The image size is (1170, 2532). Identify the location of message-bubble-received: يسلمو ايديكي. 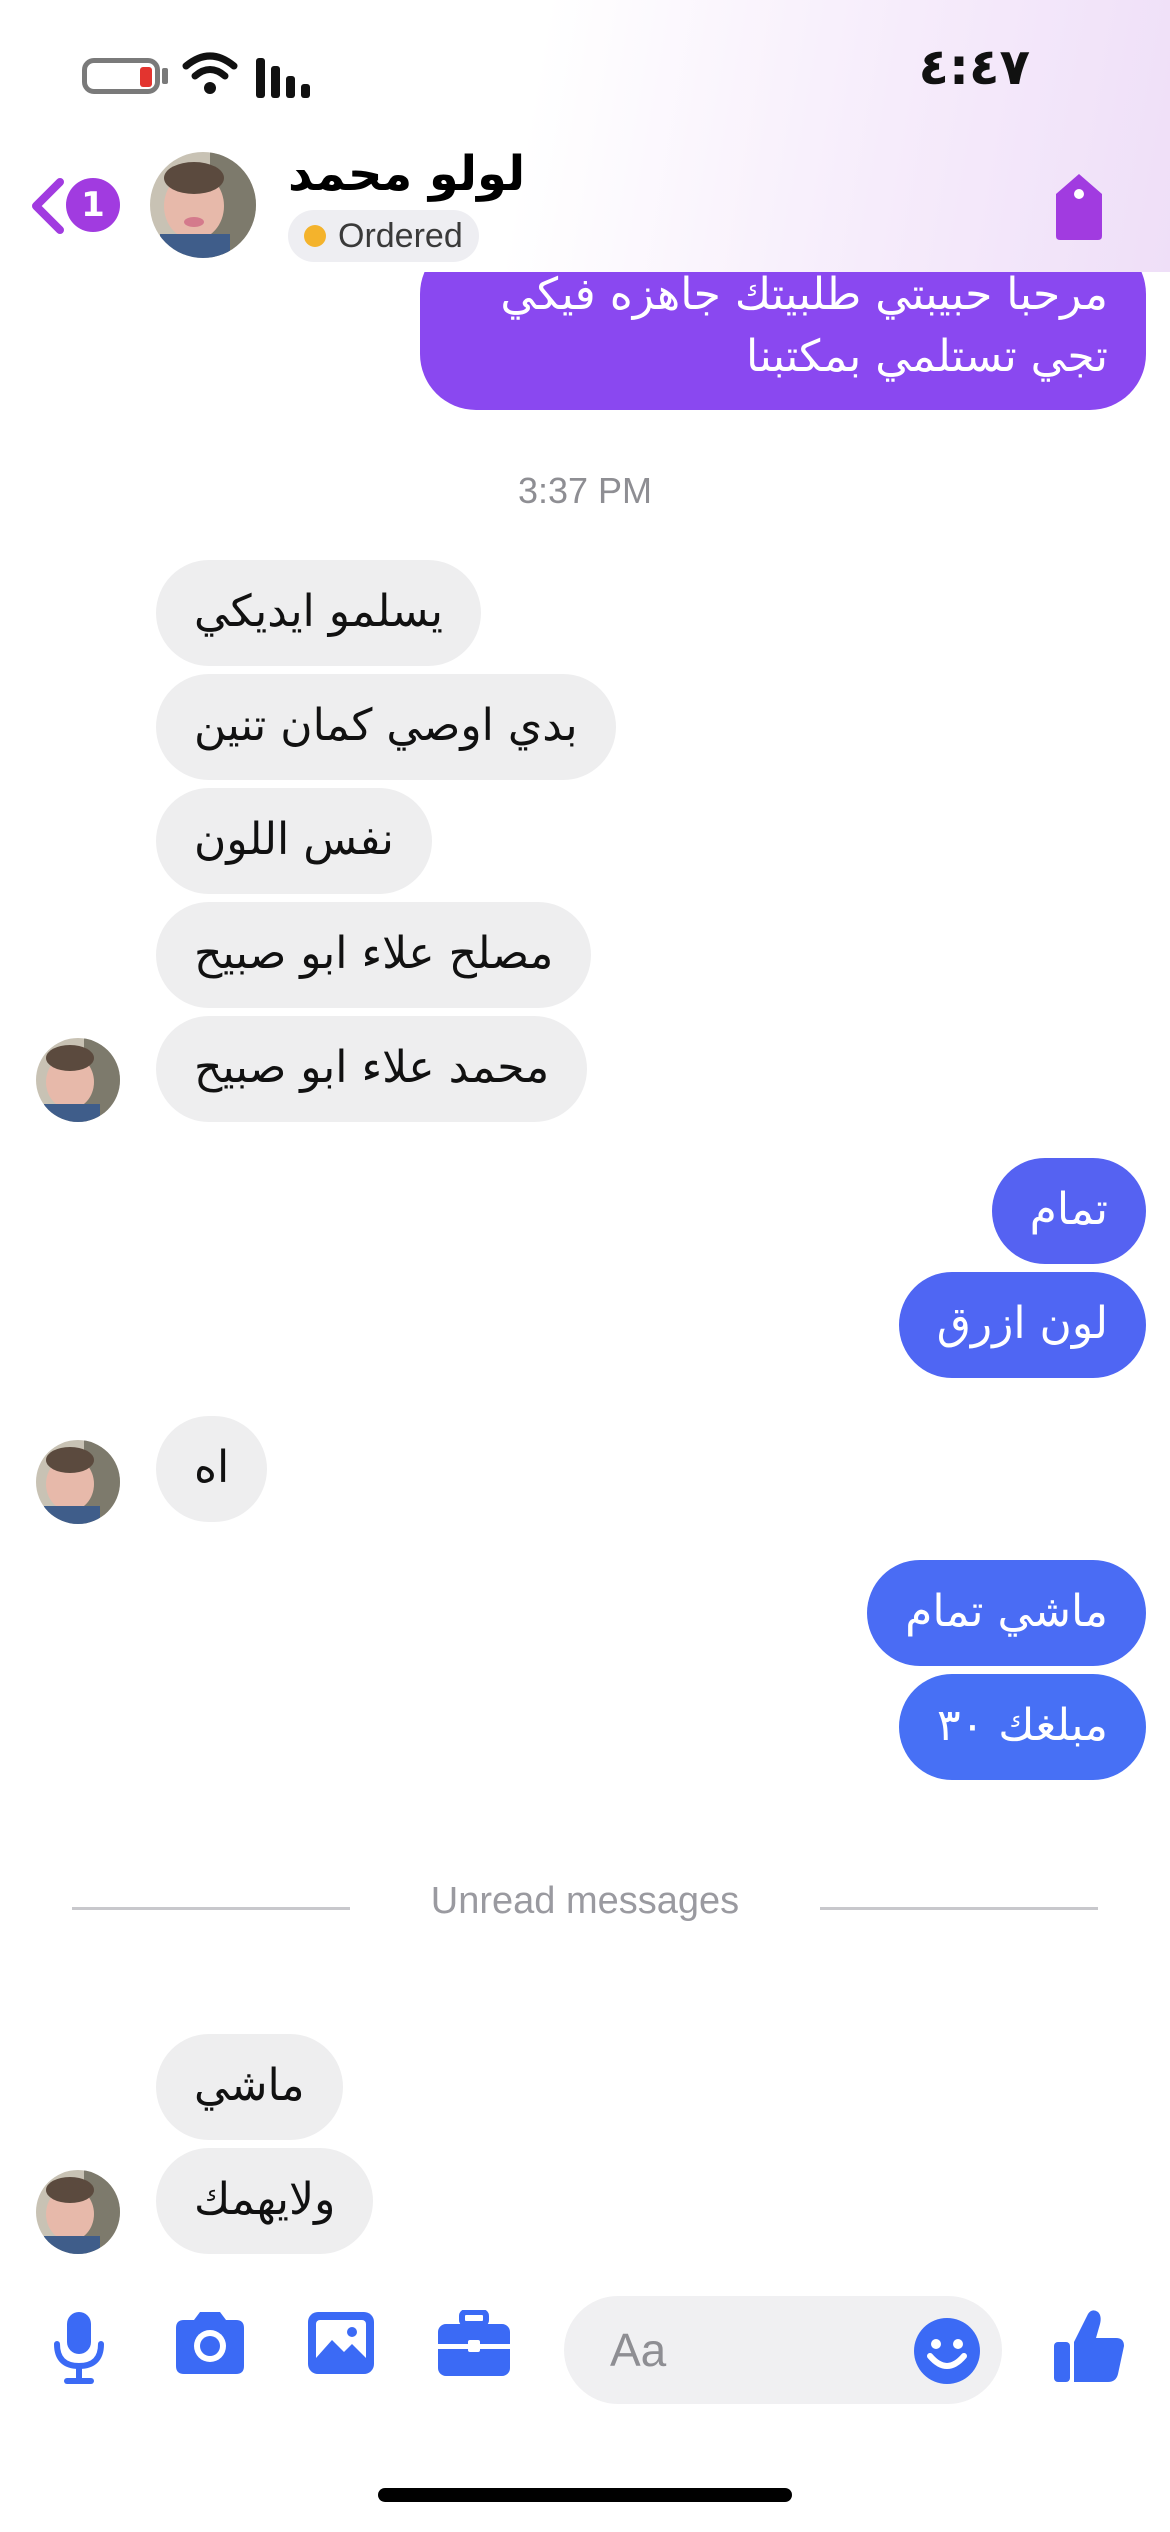
(319, 613).